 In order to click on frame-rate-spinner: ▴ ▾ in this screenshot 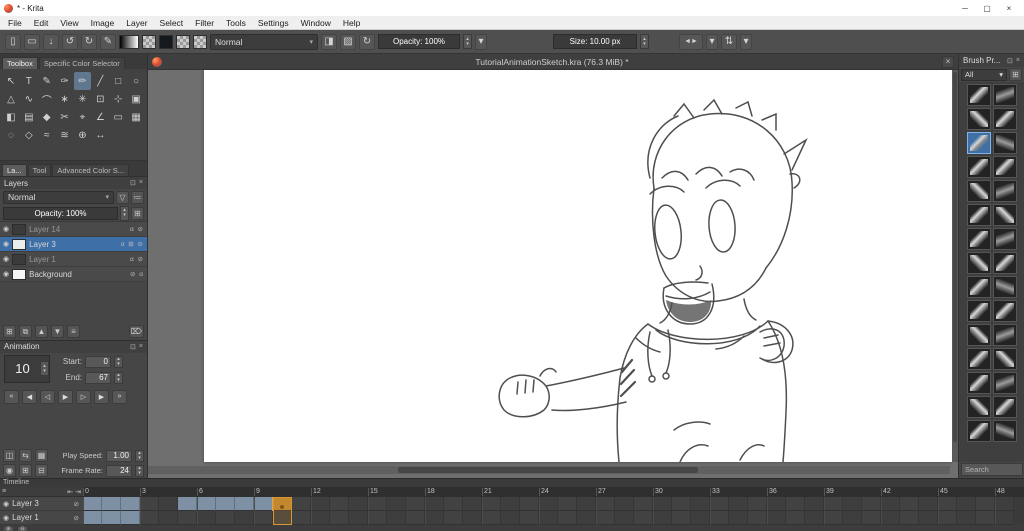, I will do `click(139, 470)`.